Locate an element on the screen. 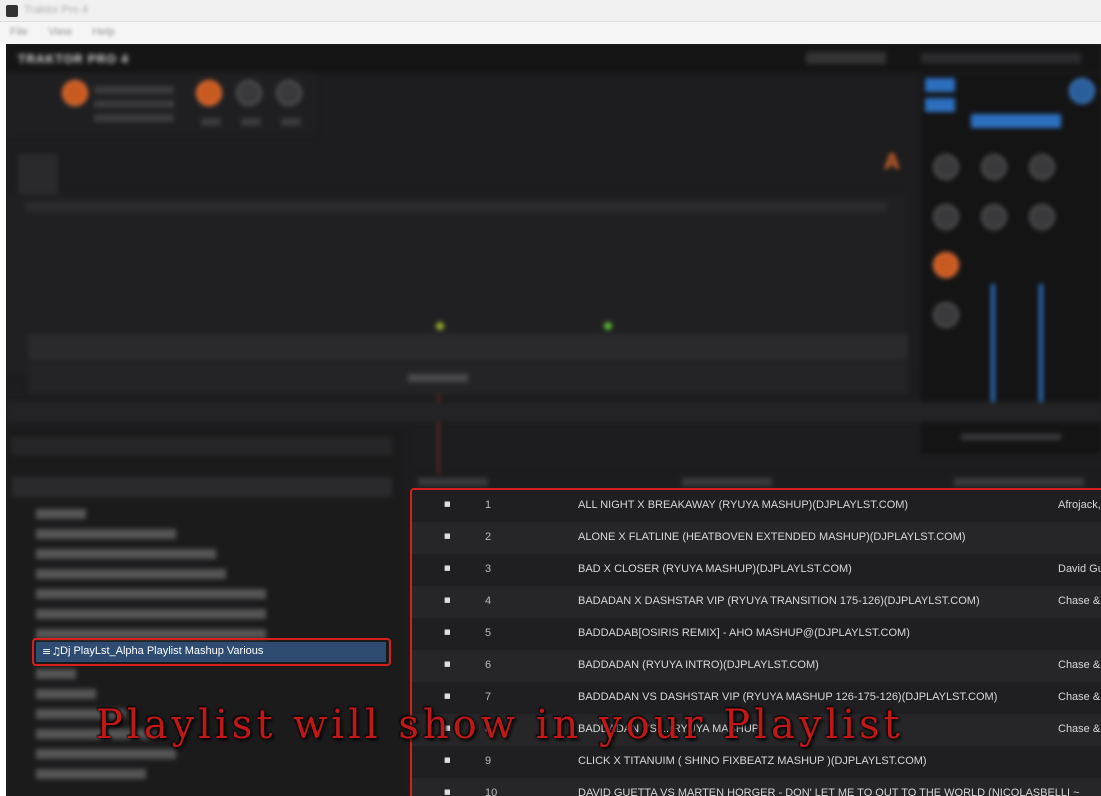 Image resolution: width=1101 pixels, height=796 pixels. deck-cover-art is located at coordinates (38, 174).